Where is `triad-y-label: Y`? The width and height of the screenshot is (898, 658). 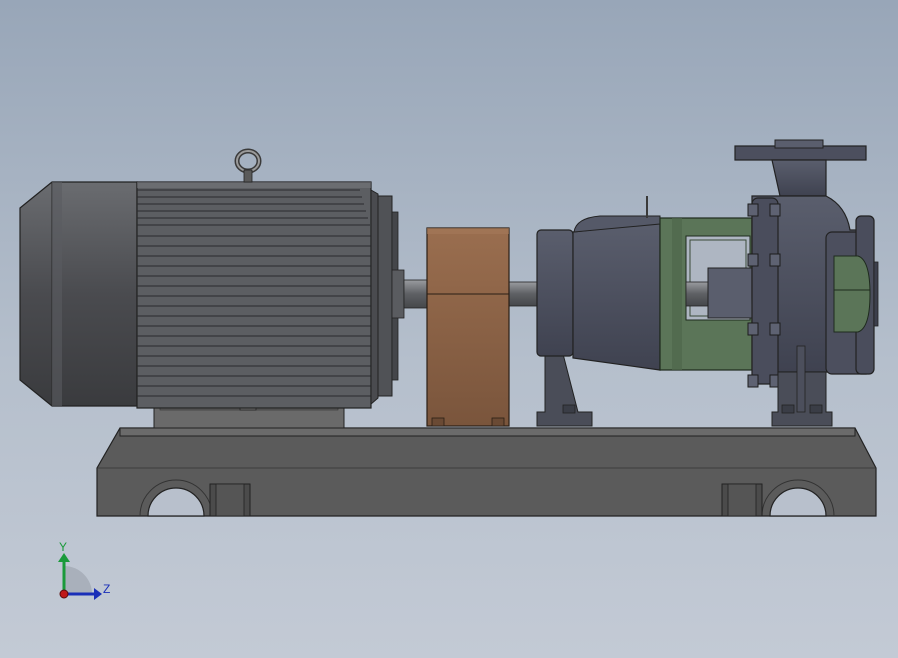
triad-y-label: Y is located at coordinates (63, 547).